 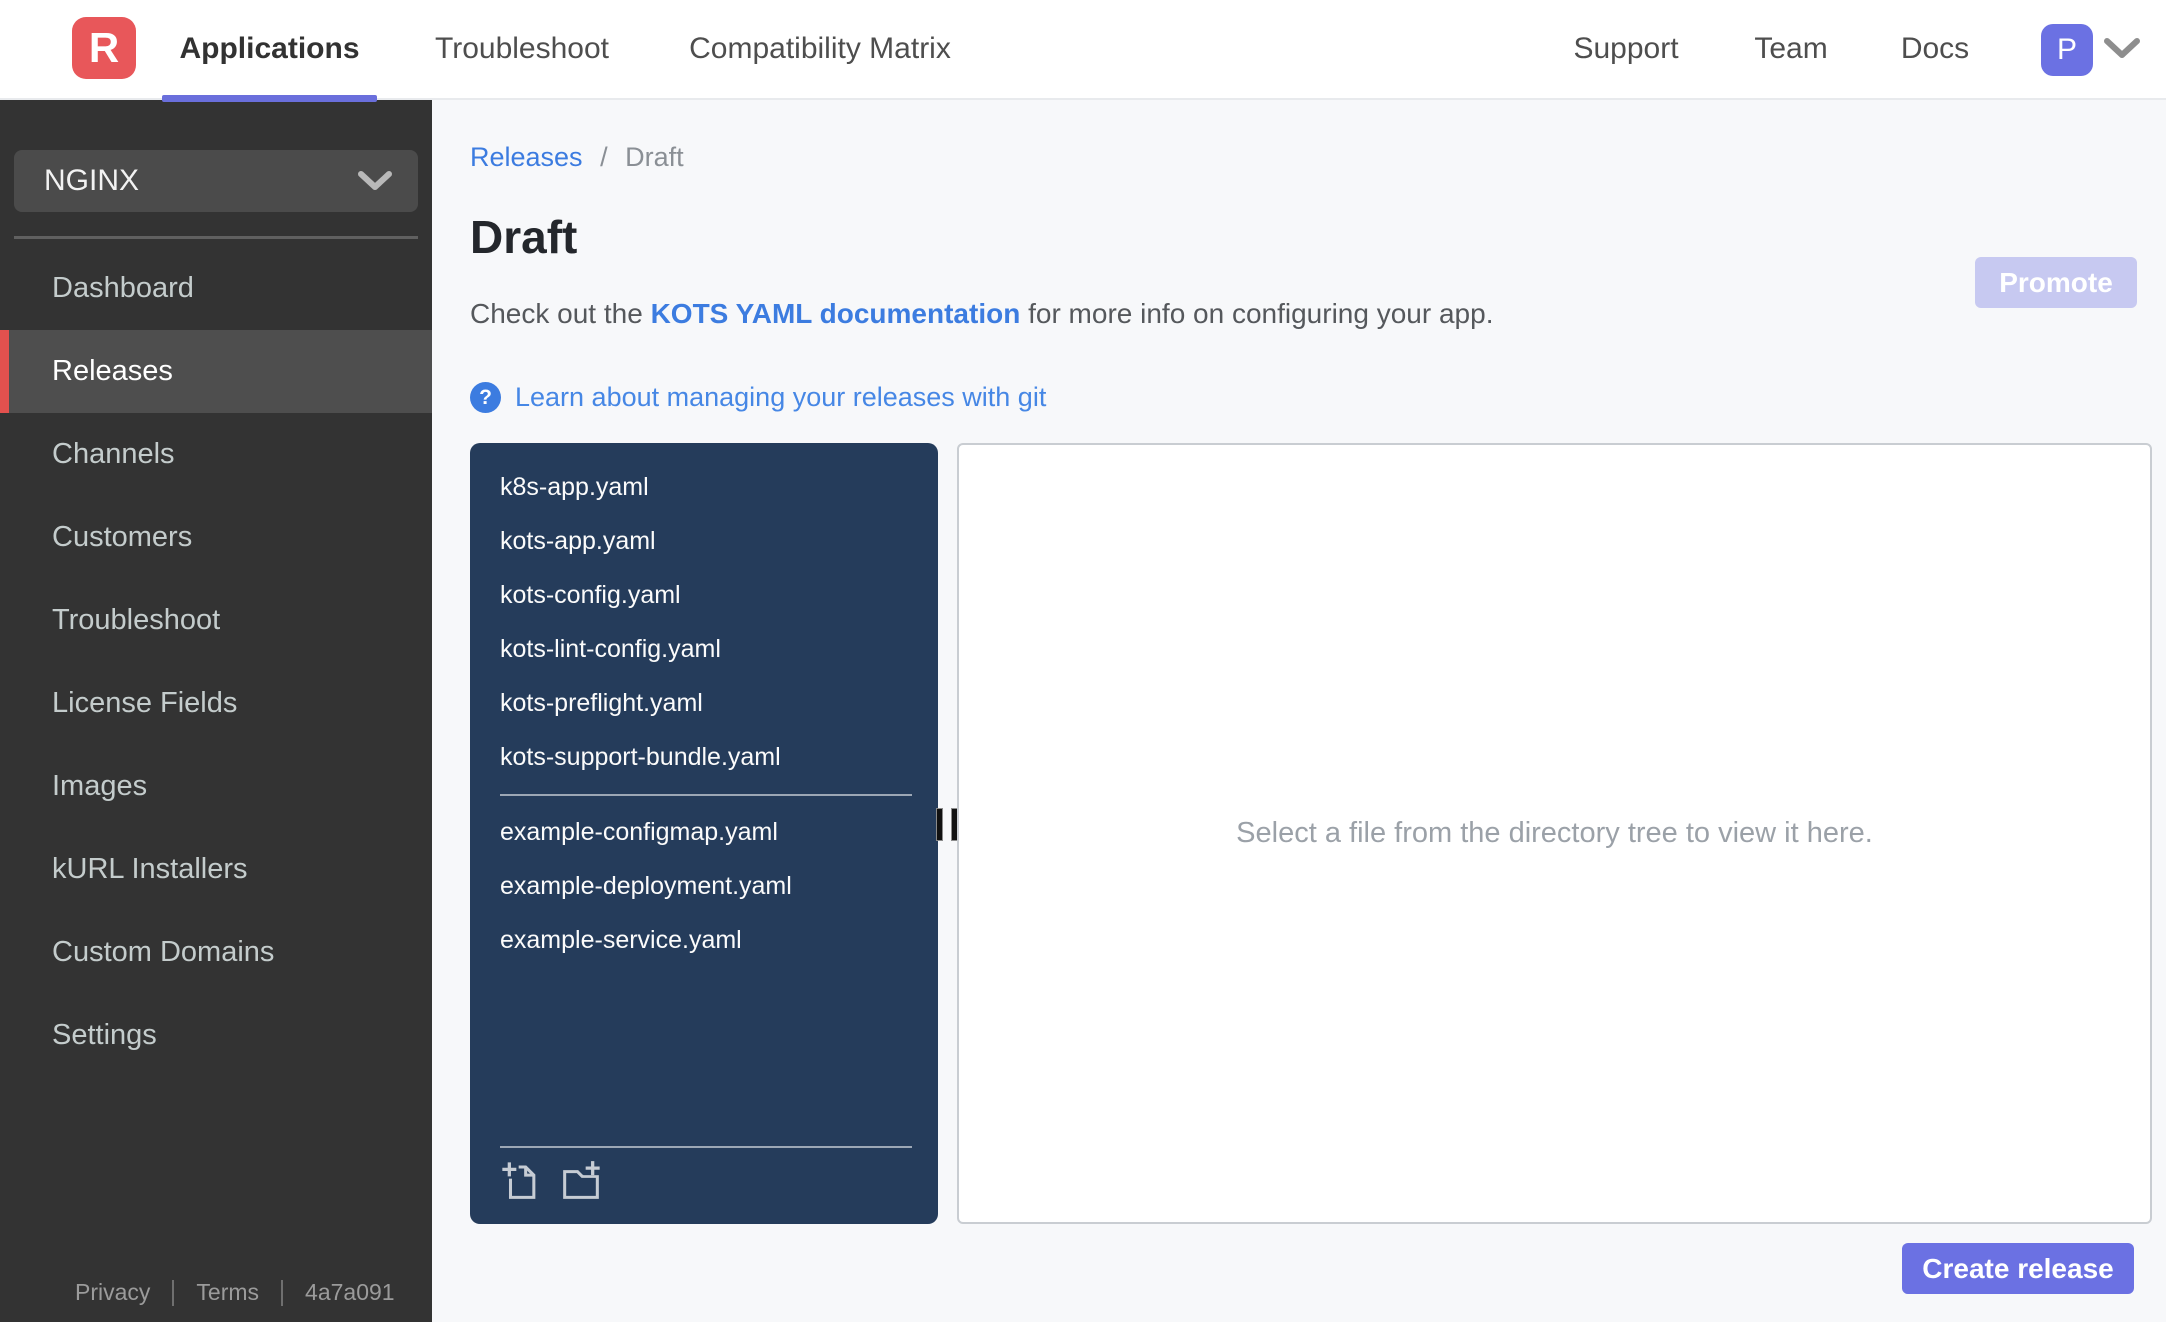 I want to click on sidebar-item-label: License Fields, so click(x=145, y=703).